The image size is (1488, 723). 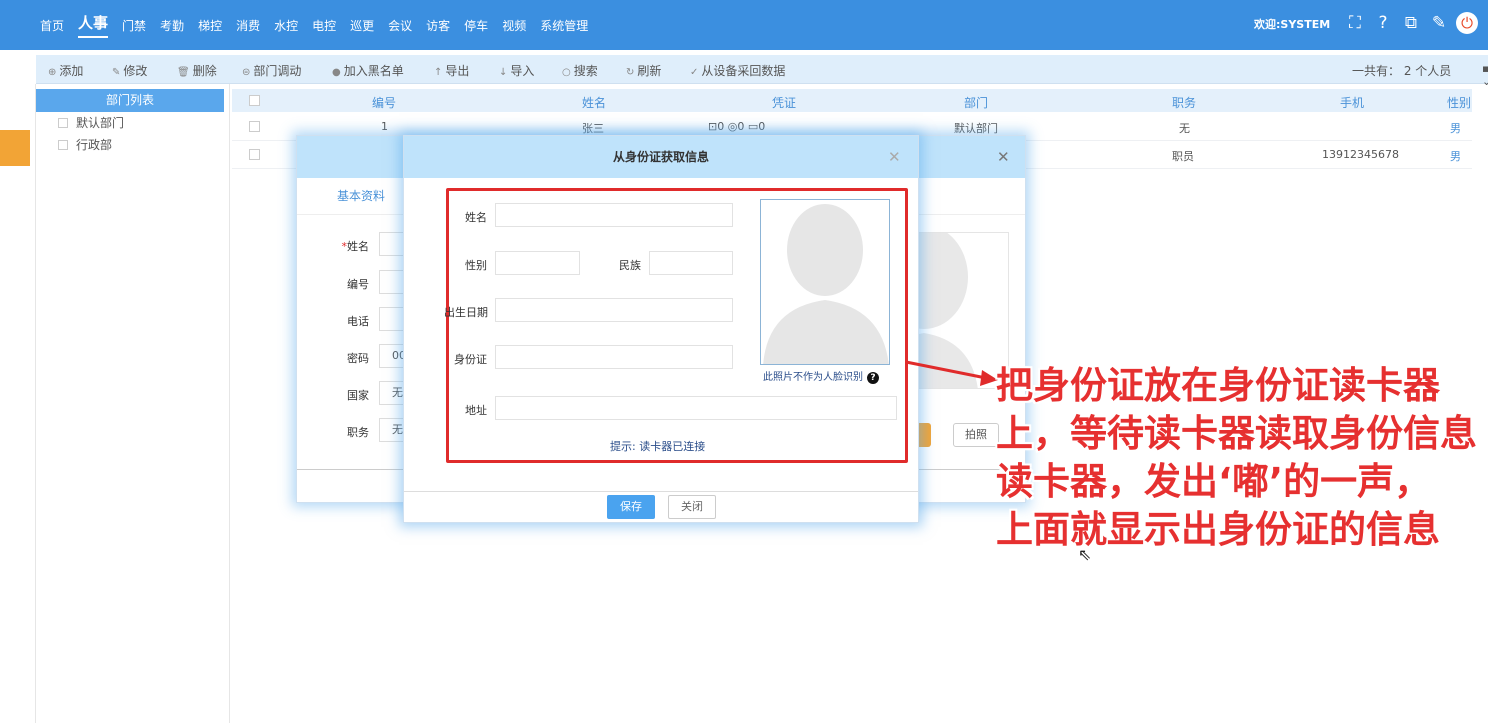 What do you see at coordinates (129, 70) in the screenshot?
I see `edit-button: ✎ 修改` at bounding box center [129, 70].